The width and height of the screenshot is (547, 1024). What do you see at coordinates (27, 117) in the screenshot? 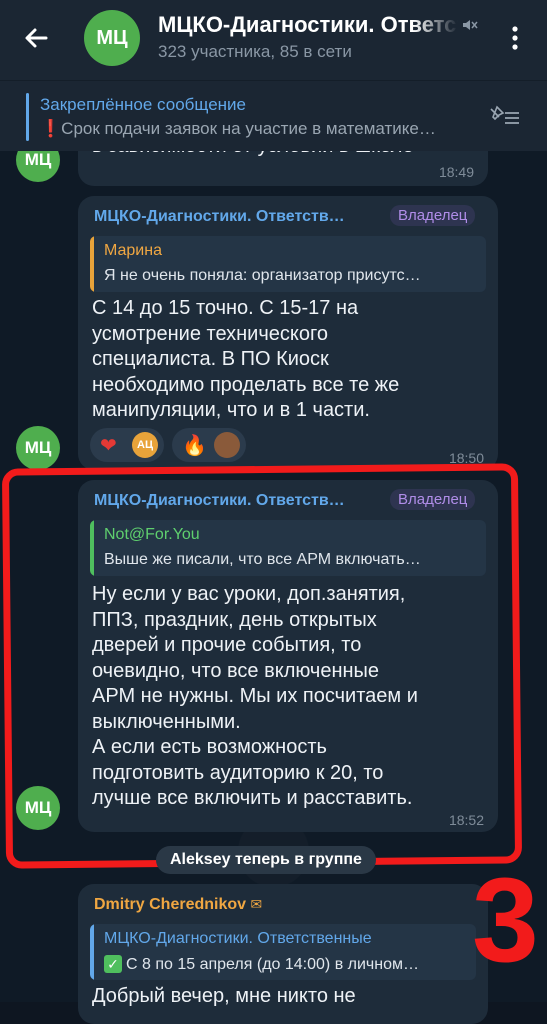
I see `pinned-indicator` at bounding box center [27, 117].